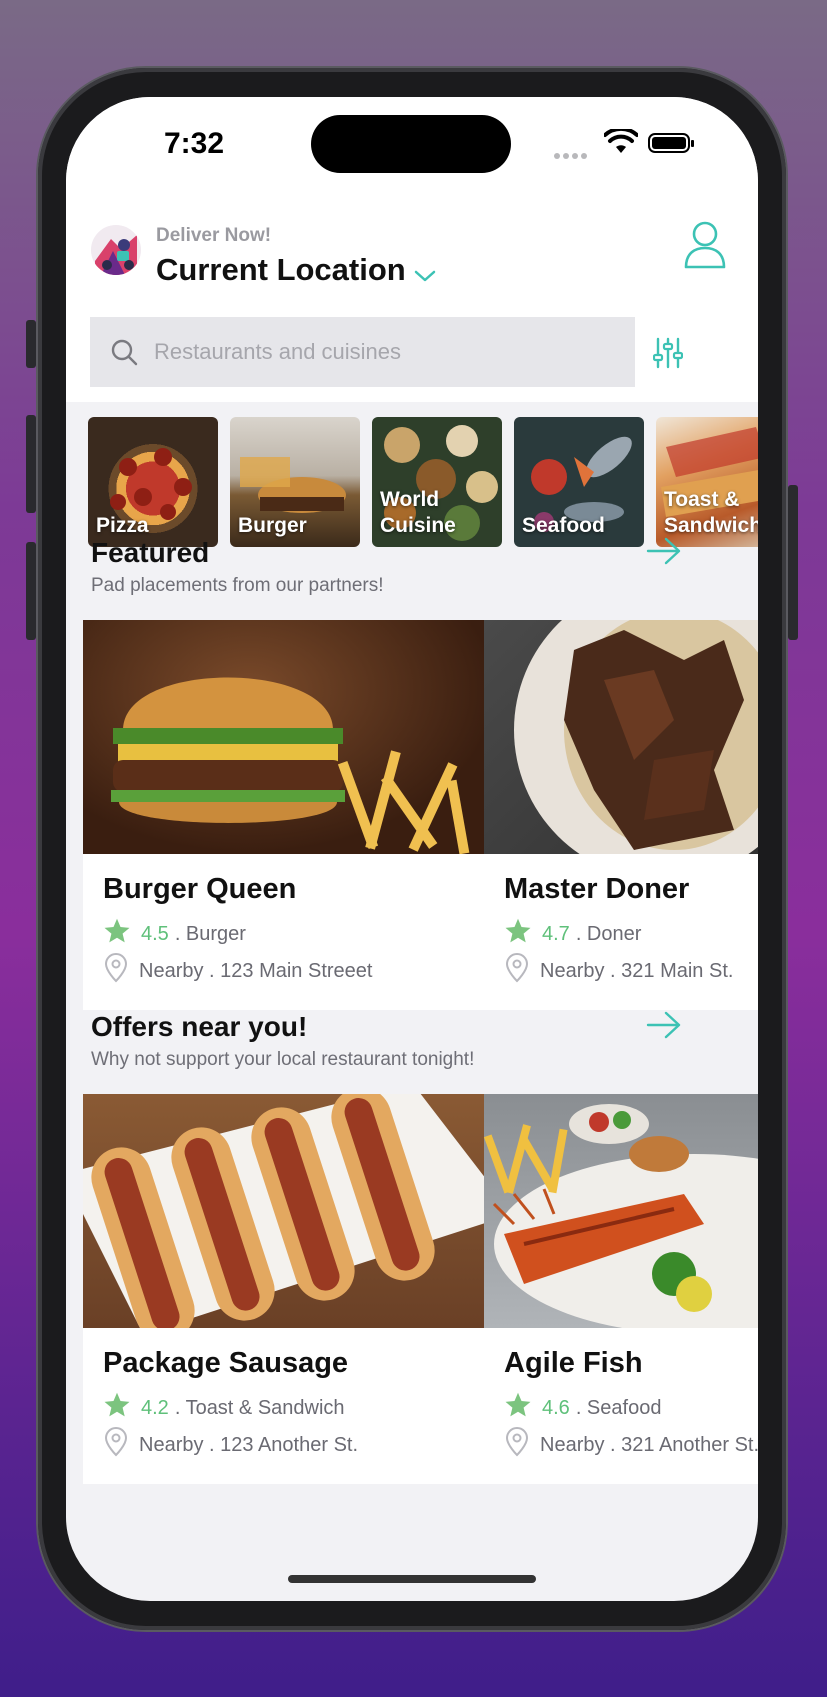  I want to click on category-seafood: Seafood, so click(579, 482).